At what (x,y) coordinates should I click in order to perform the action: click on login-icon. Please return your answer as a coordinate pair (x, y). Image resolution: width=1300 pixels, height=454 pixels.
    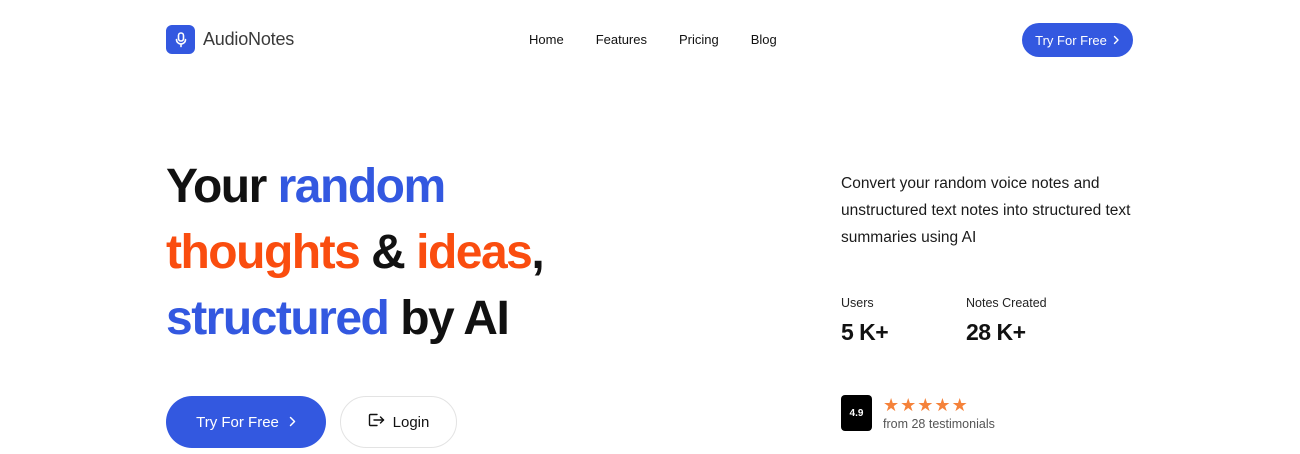
    Looking at the image, I should click on (376, 422).